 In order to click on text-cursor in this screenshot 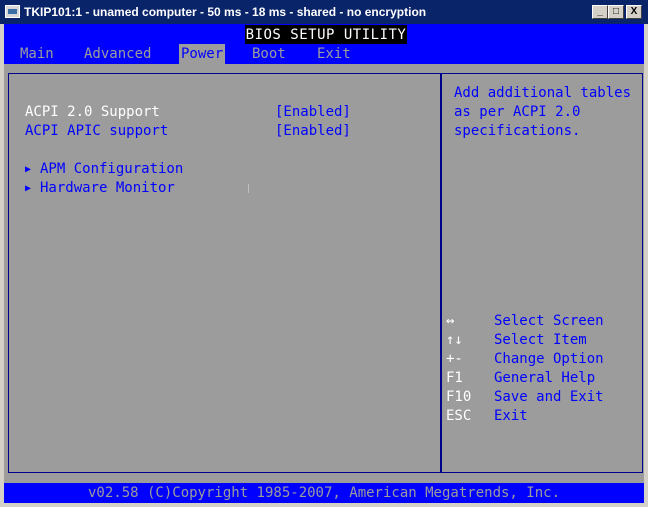, I will do `click(248, 188)`.